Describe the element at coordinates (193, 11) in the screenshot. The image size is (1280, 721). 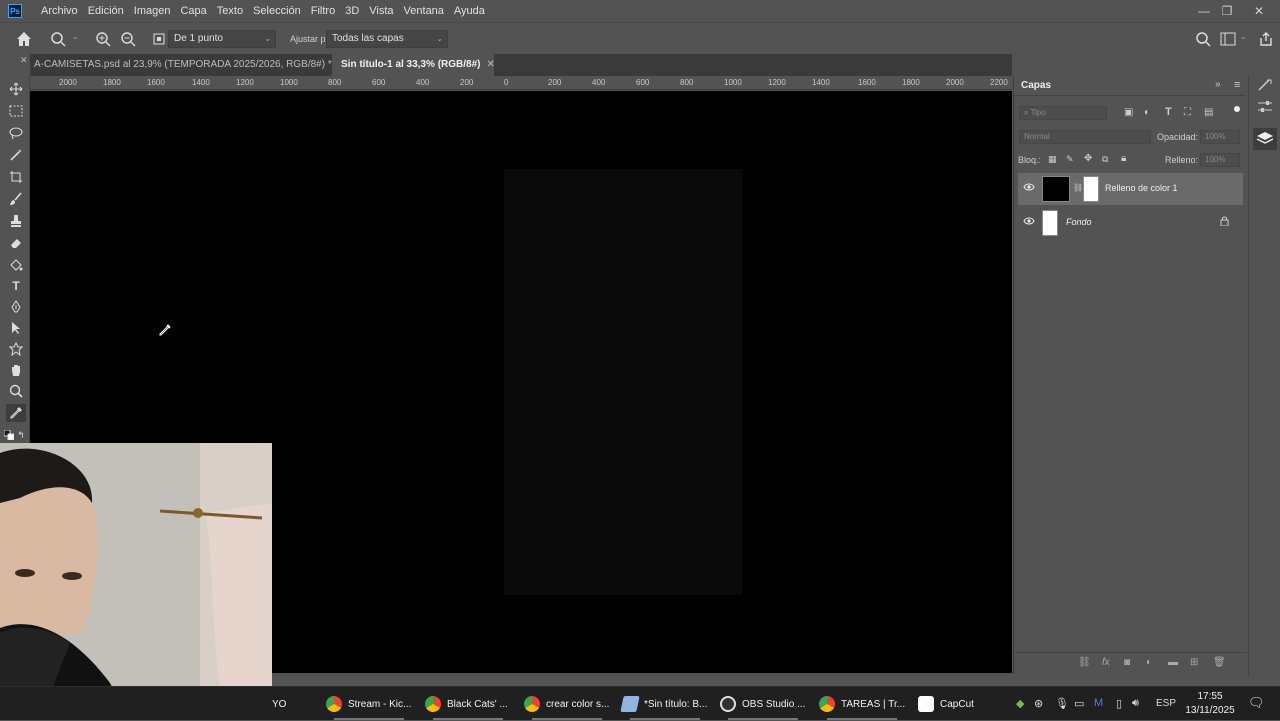
I see `menu-capa: Capa` at that location.